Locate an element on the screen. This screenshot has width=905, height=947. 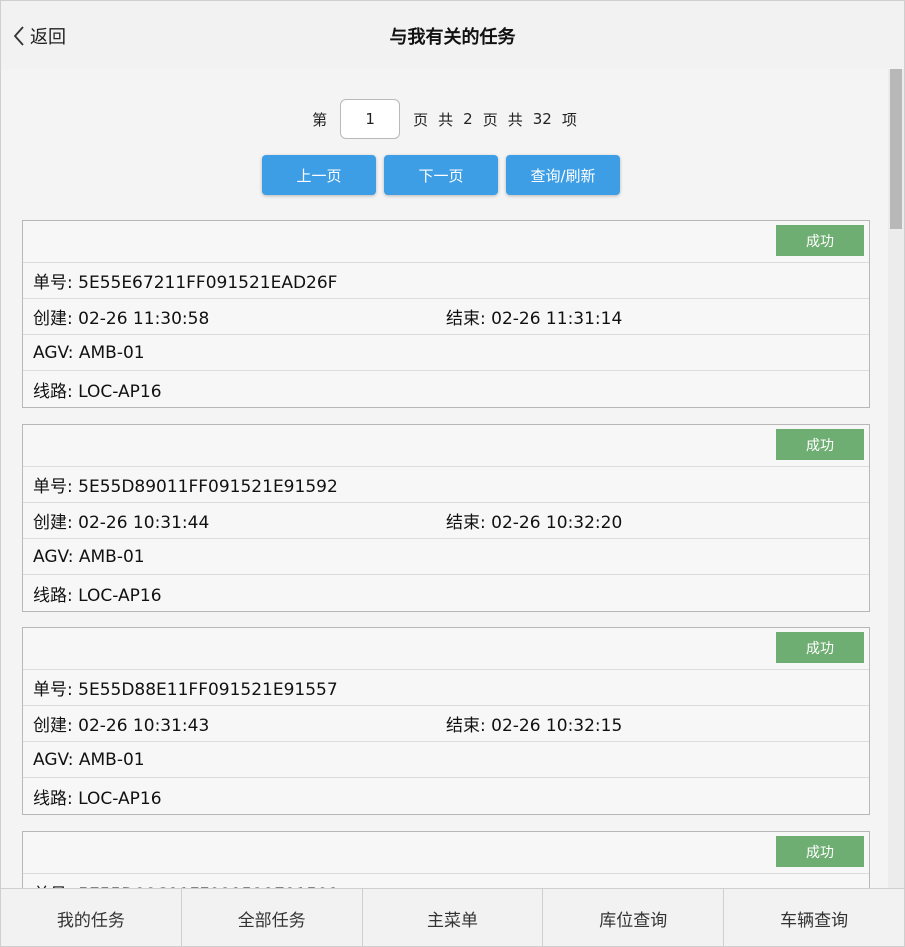
bottom-nav: 我的任务 全部任务 主菜单 库位查询 车辆查询 is located at coordinates (452, 917).